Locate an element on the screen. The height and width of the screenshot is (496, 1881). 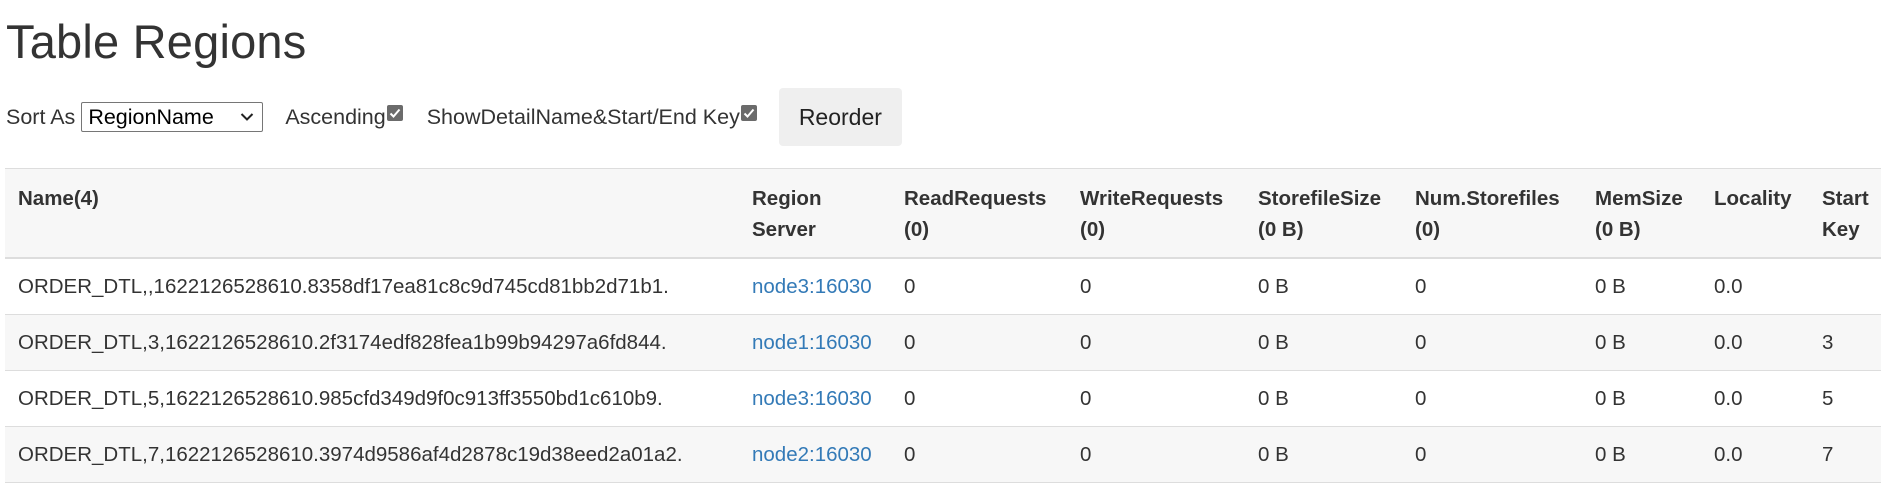
col-header-region-server: Region Server is located at coordinates (815, 213).